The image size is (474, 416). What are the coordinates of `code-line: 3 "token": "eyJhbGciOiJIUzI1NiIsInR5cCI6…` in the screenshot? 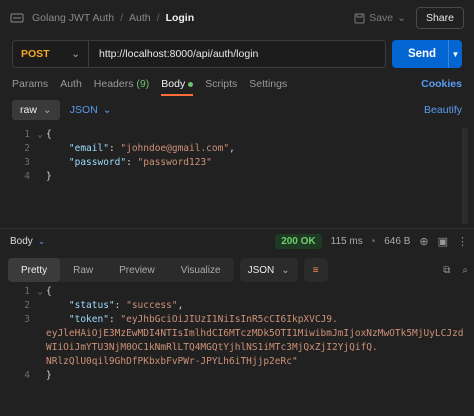 It's located at (240, 320).